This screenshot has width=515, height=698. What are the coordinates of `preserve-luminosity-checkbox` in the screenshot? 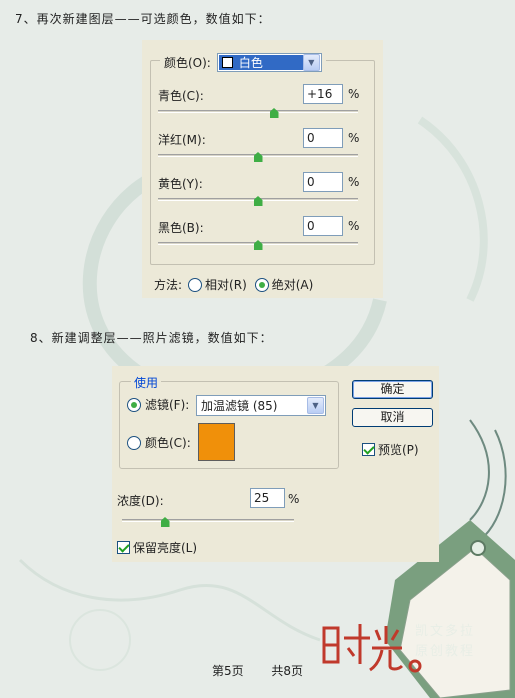 It's located at (123, 547).